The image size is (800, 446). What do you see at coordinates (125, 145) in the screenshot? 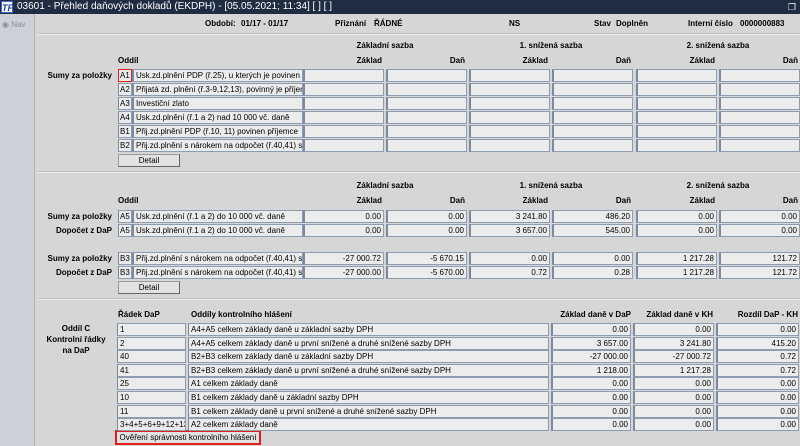
I see `section-code: B2` at bounding box center [125, 145].